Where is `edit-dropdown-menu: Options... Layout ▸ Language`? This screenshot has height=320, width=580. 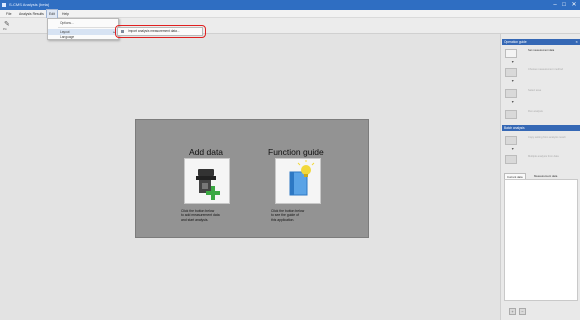
edit-dropdown-menu: Options... Layout ▸ Language is located at coordinates (83, 29).